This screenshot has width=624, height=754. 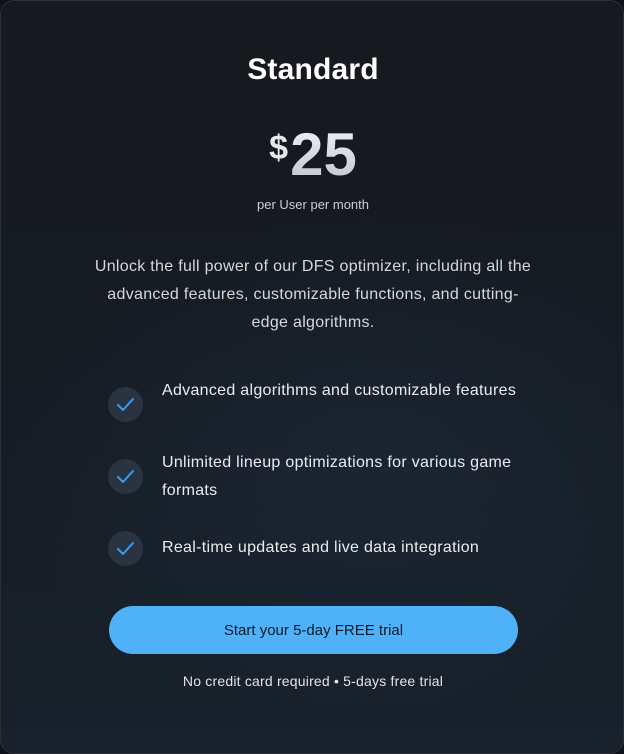 I want to click on plan-price: $25, so click(x=312, y=154).